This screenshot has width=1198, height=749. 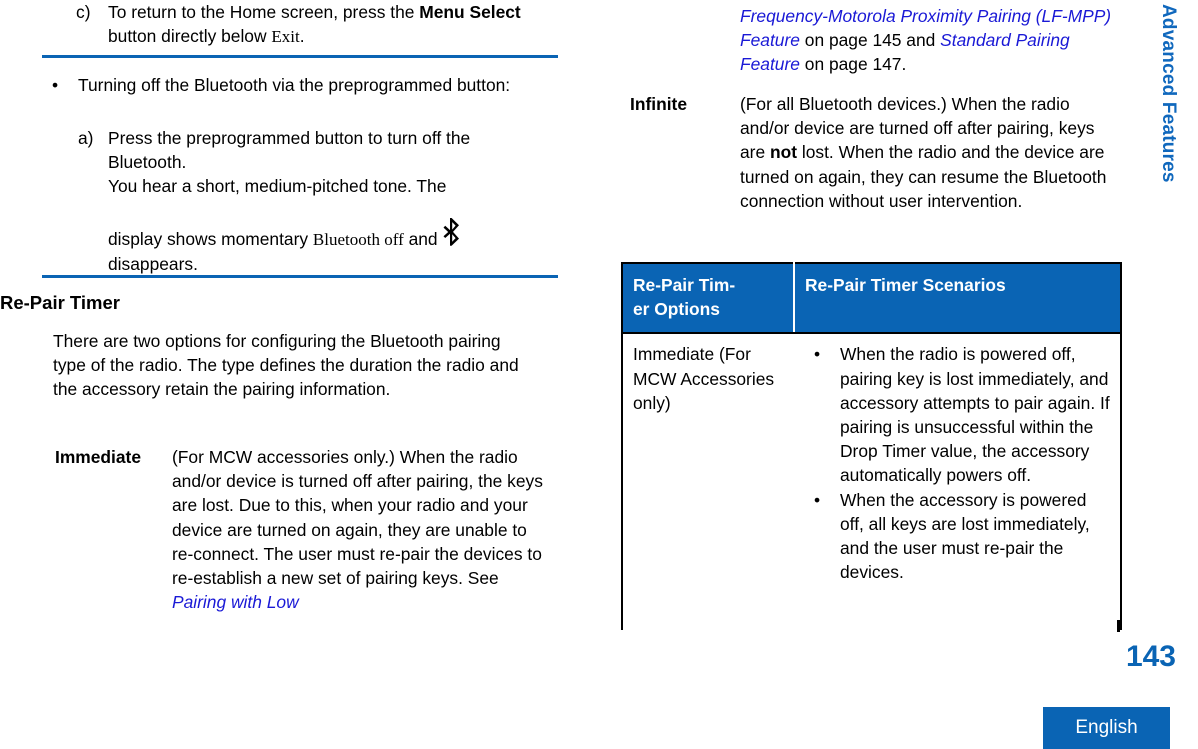 What do you see at coordinates (210, 238) in the screenshot?
I see `step-a-line-3-pre: display shows momentary` at bounding box center [210, 238].